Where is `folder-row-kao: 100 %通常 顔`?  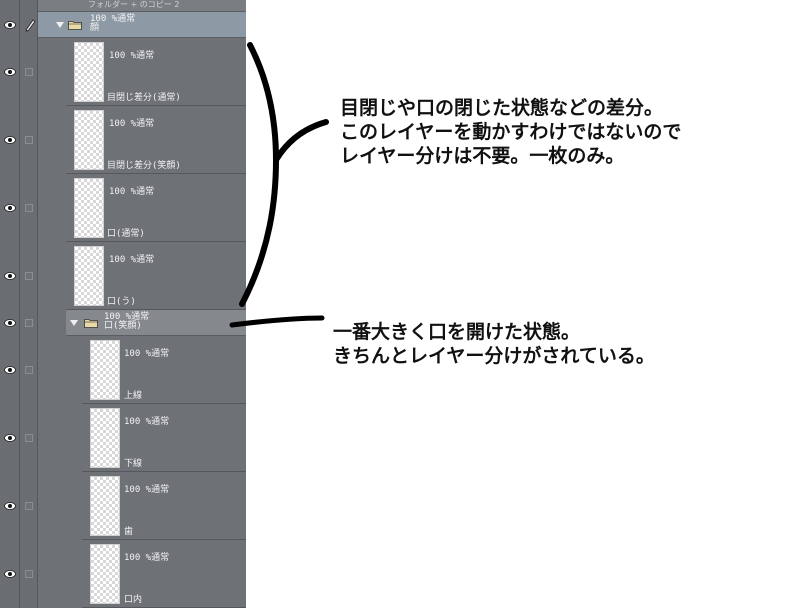
folder-row-kao: 100 %通常 顔 is located at coordinates (123, 25).